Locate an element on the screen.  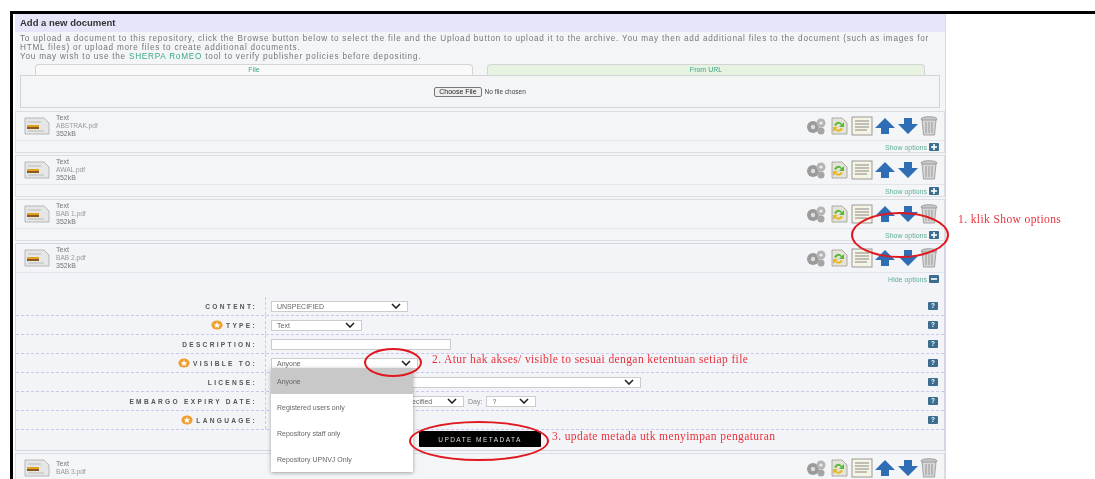
minus-icon is located at coordinates (934, 279).